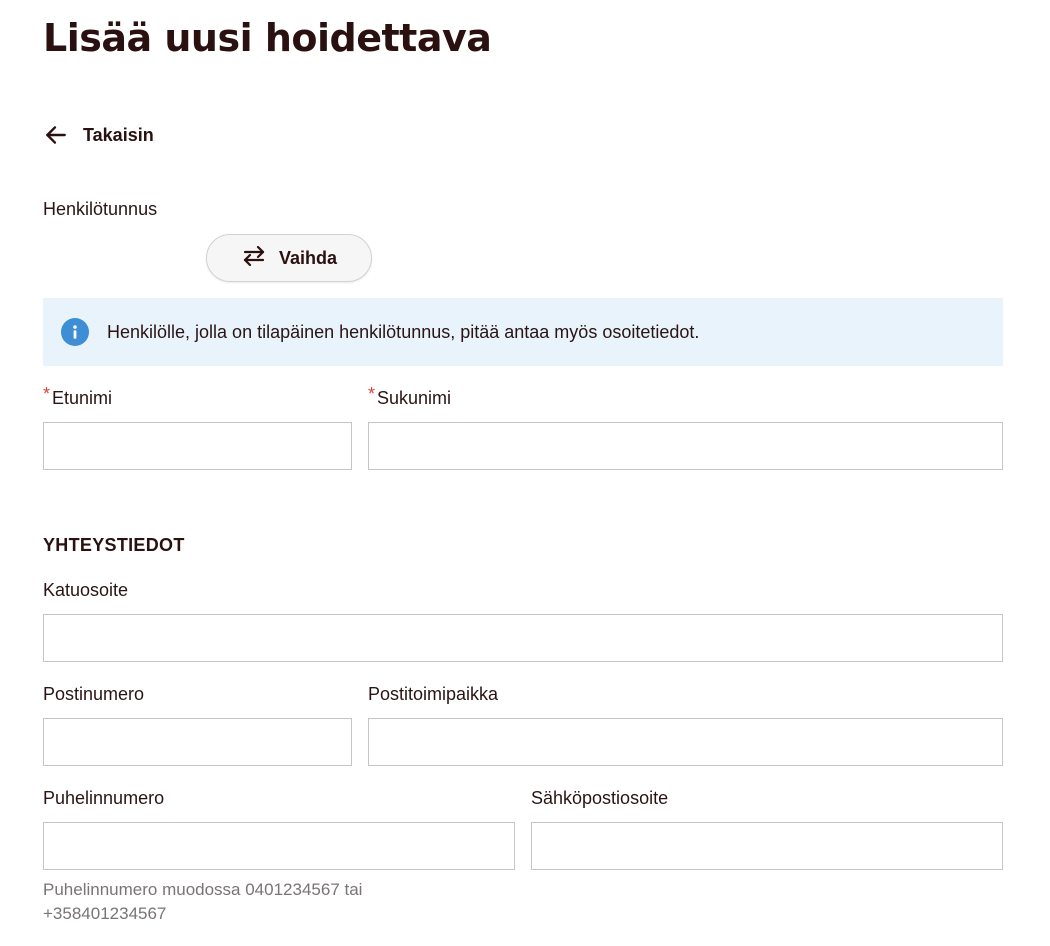 This screenshot has width=1050, height=946. I want to click on phone-label: Puhelinnumero, so click(104, 798).